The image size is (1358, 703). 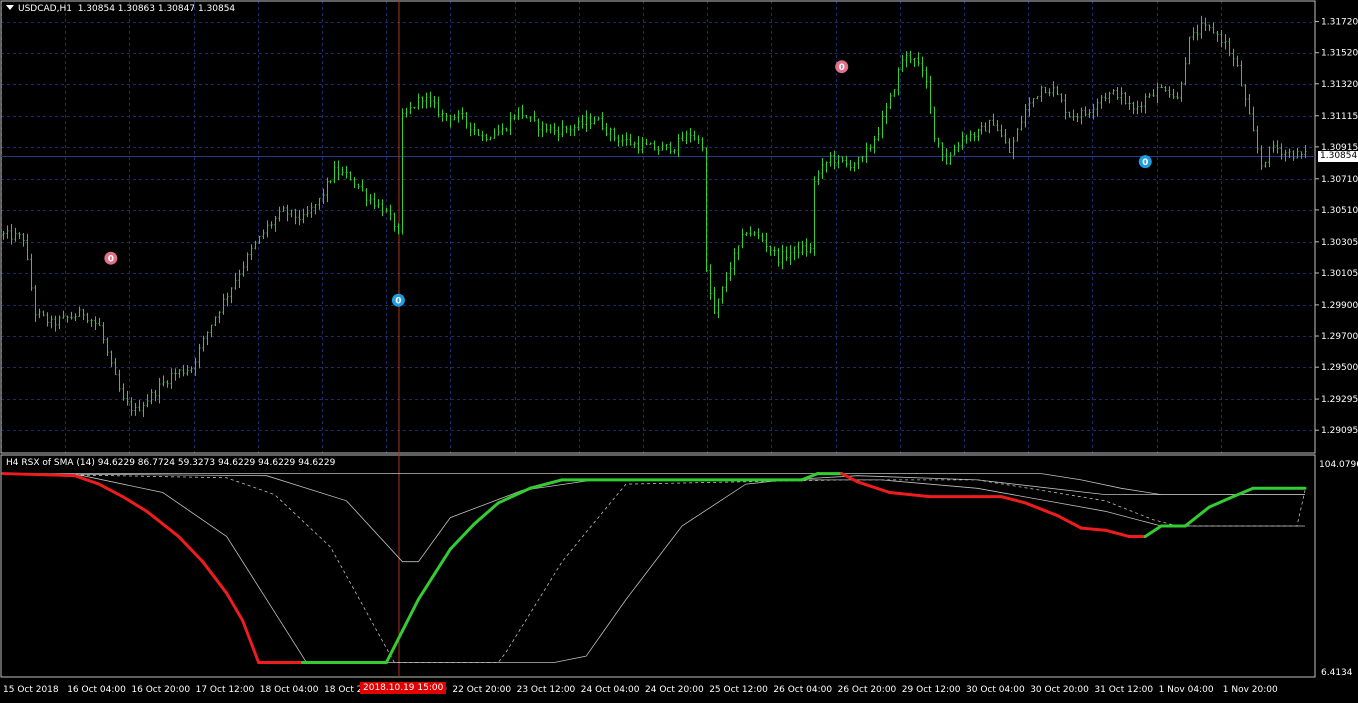 What do you see at coordinates (931, 690) in the screenshot?
I see `time-tick-label: 29 Oct 12:00` at bounding box center [931, 690].